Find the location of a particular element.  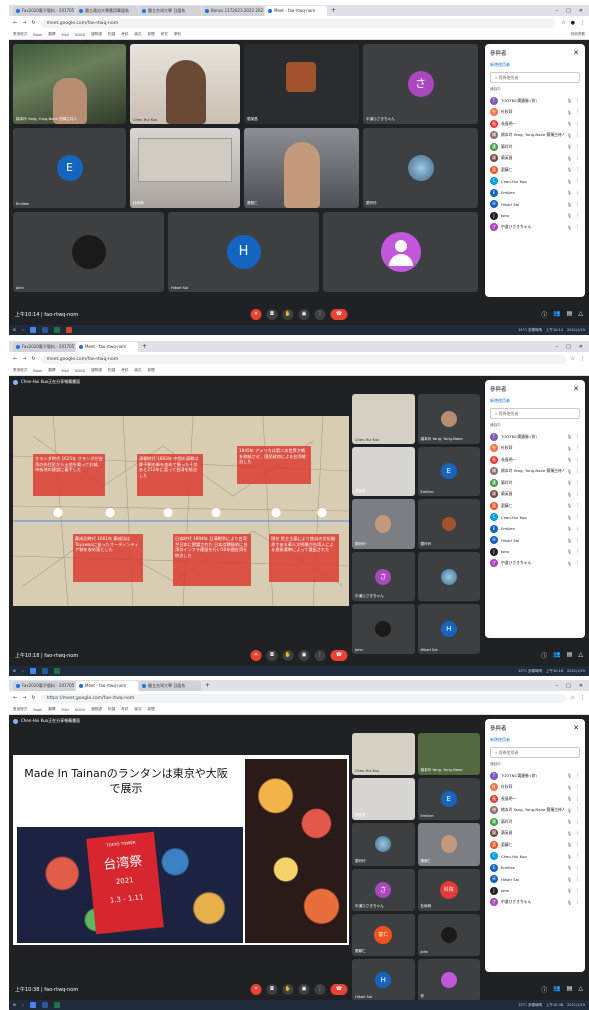

browser-tab-active: Meet - fao-rtwq-nom is located at coordinates (296, 11).